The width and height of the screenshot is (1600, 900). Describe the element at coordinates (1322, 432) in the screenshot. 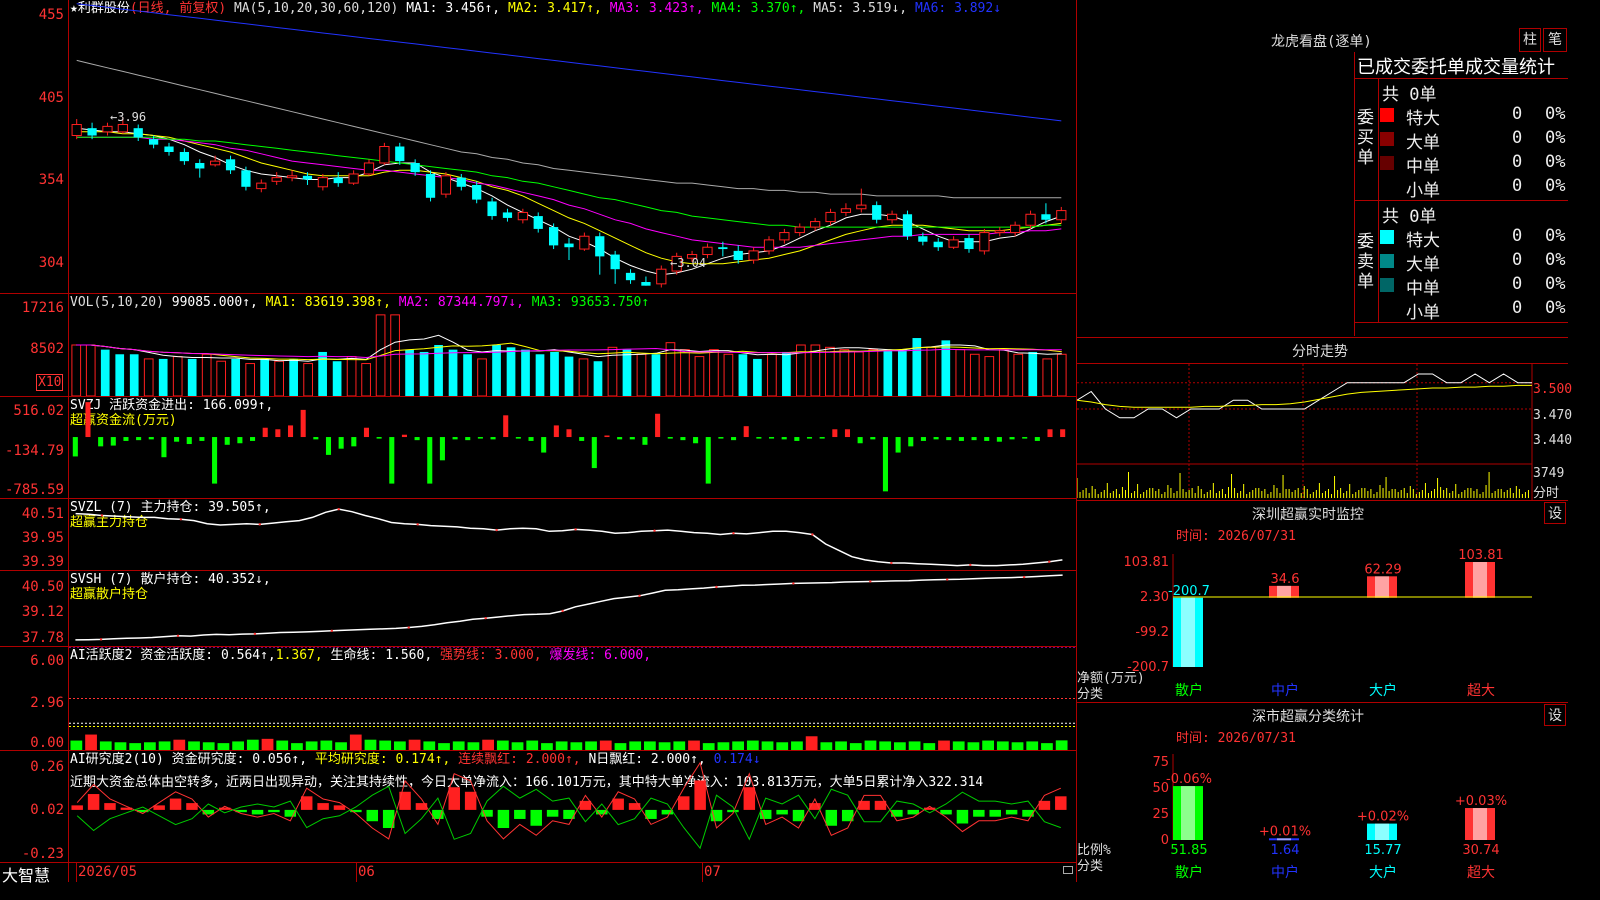

I see `intraday-chart` at that location.